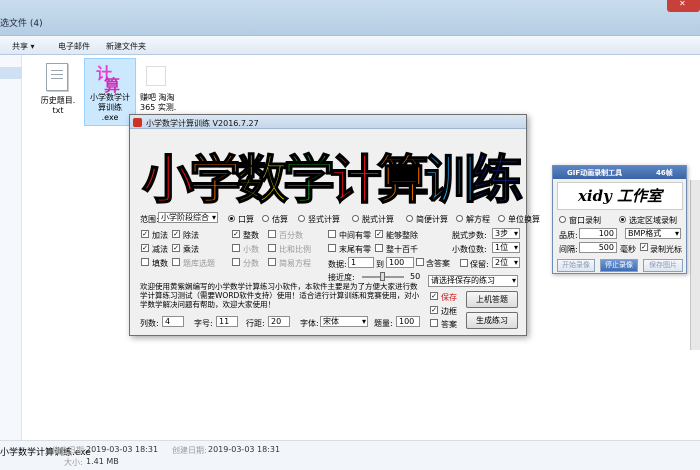  I want to click on file-name-line: 历史题目., so click(58, 100).